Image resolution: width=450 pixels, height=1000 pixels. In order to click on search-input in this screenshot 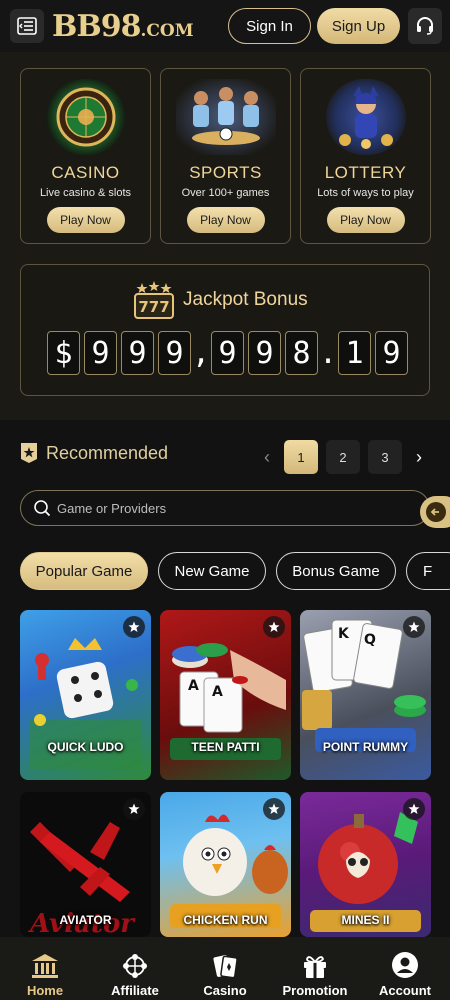, I will do `click(227, 508)`.